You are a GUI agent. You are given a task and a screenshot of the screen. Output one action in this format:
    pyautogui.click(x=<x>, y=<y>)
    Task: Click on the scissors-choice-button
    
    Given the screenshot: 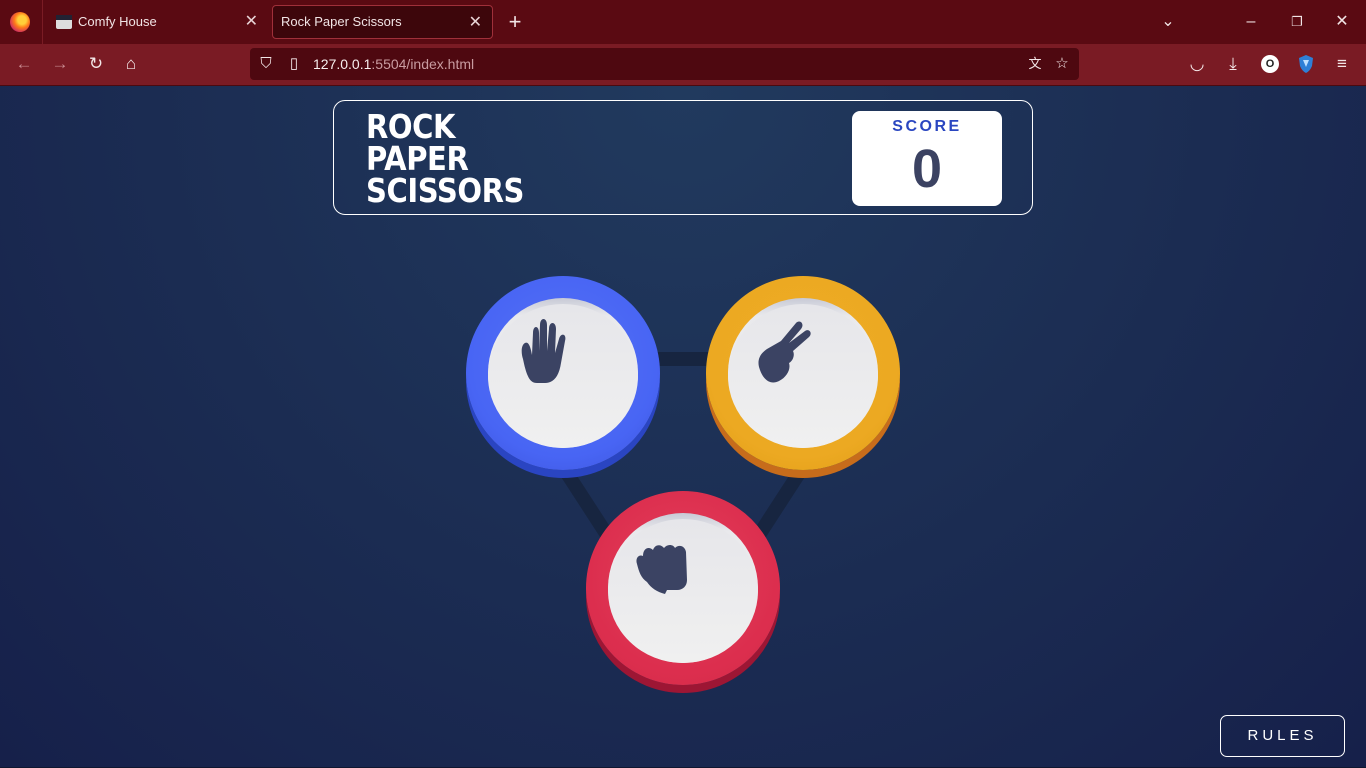 What is the action you would take?
    pyautogui.click(x=803, y=373)
    